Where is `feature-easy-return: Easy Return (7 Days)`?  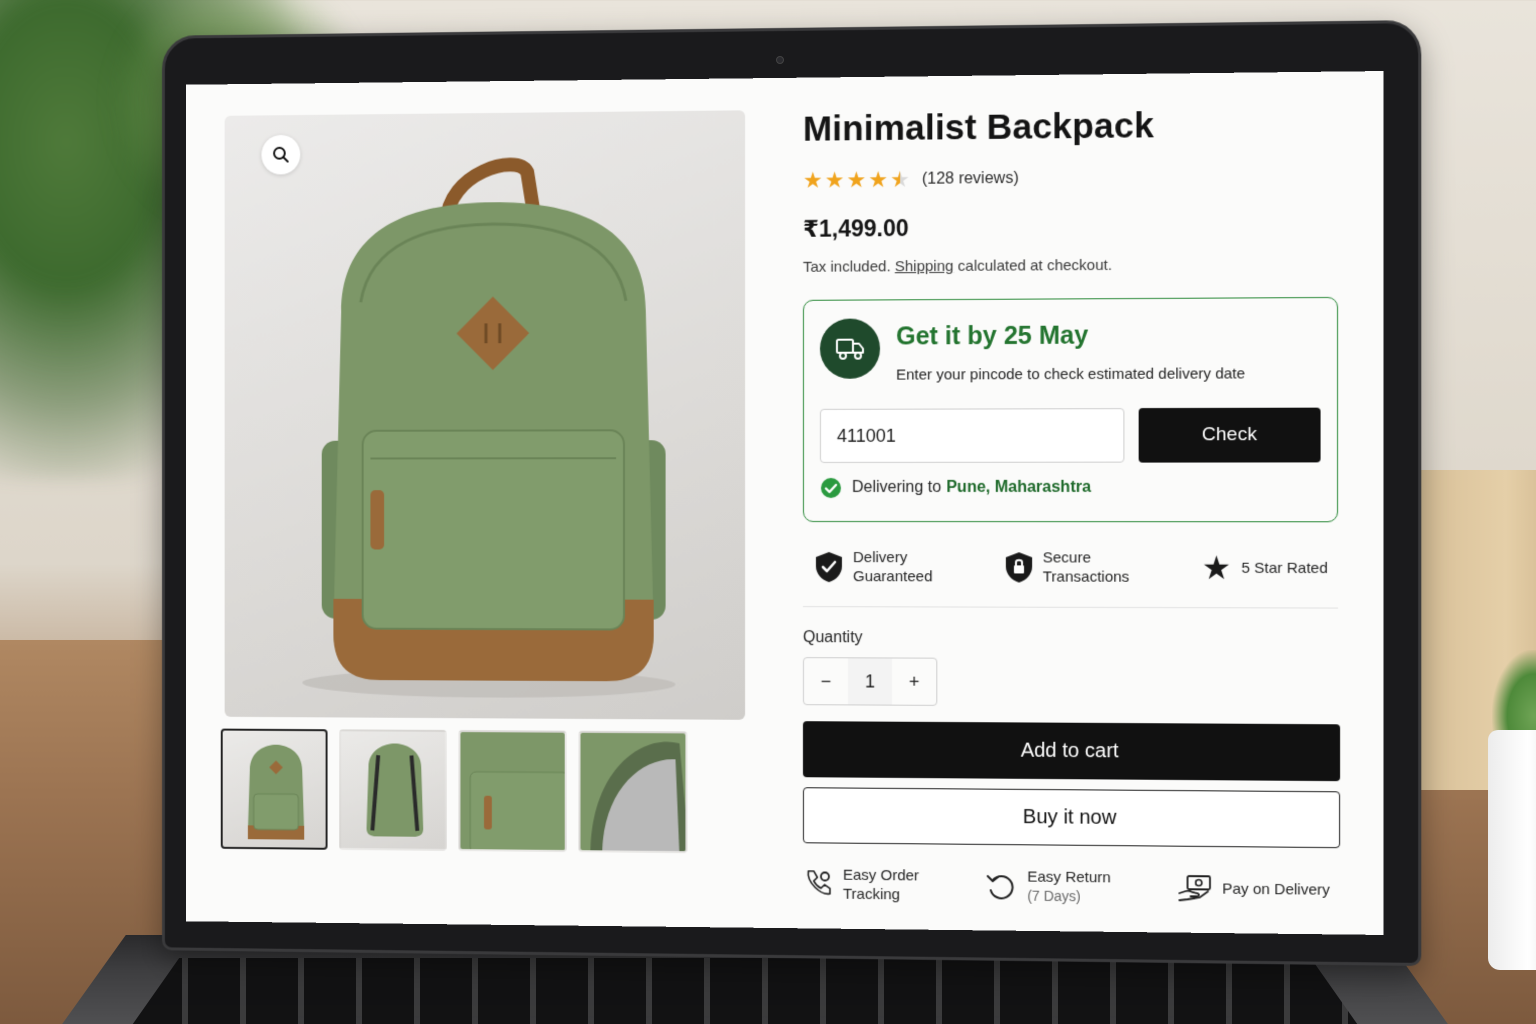 feature-easy-return: Easy Return (7 Days) is located at coordinates (1048, 887).